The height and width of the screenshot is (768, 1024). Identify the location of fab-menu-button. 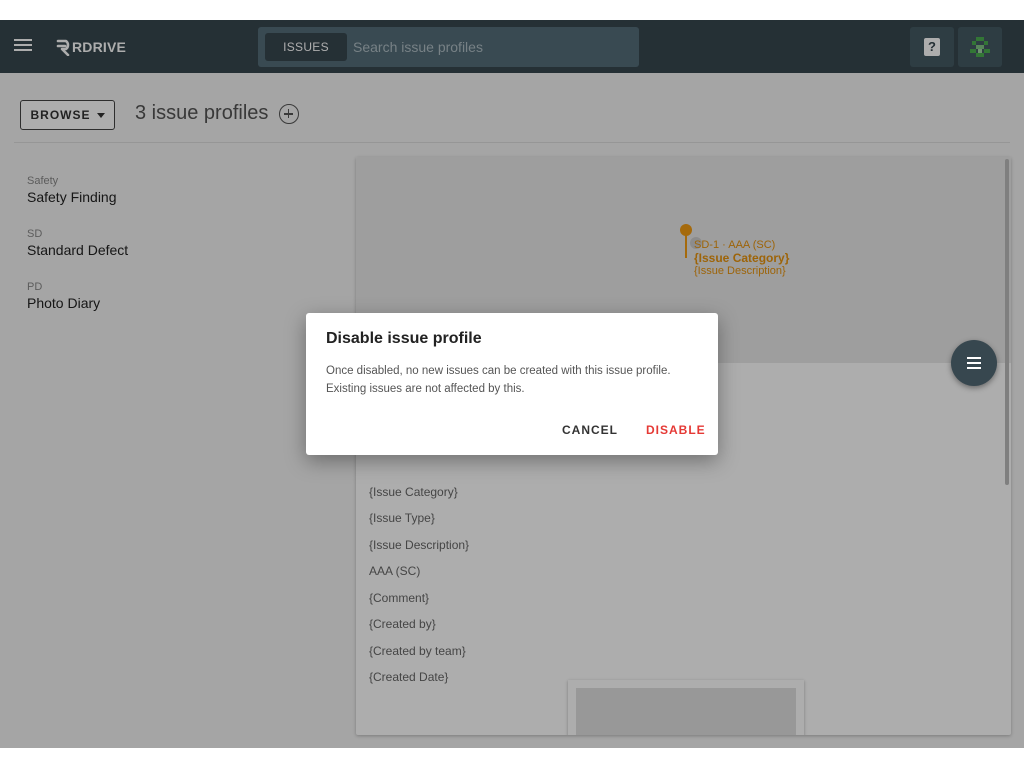
(974, 363).